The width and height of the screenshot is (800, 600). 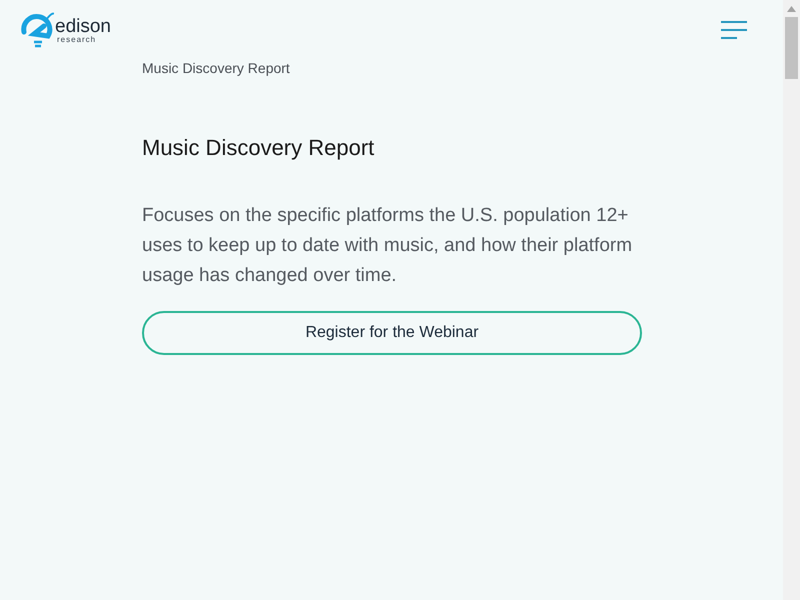 I want to click on page-title: Music Discovery Report, so click(x=258, y=148).